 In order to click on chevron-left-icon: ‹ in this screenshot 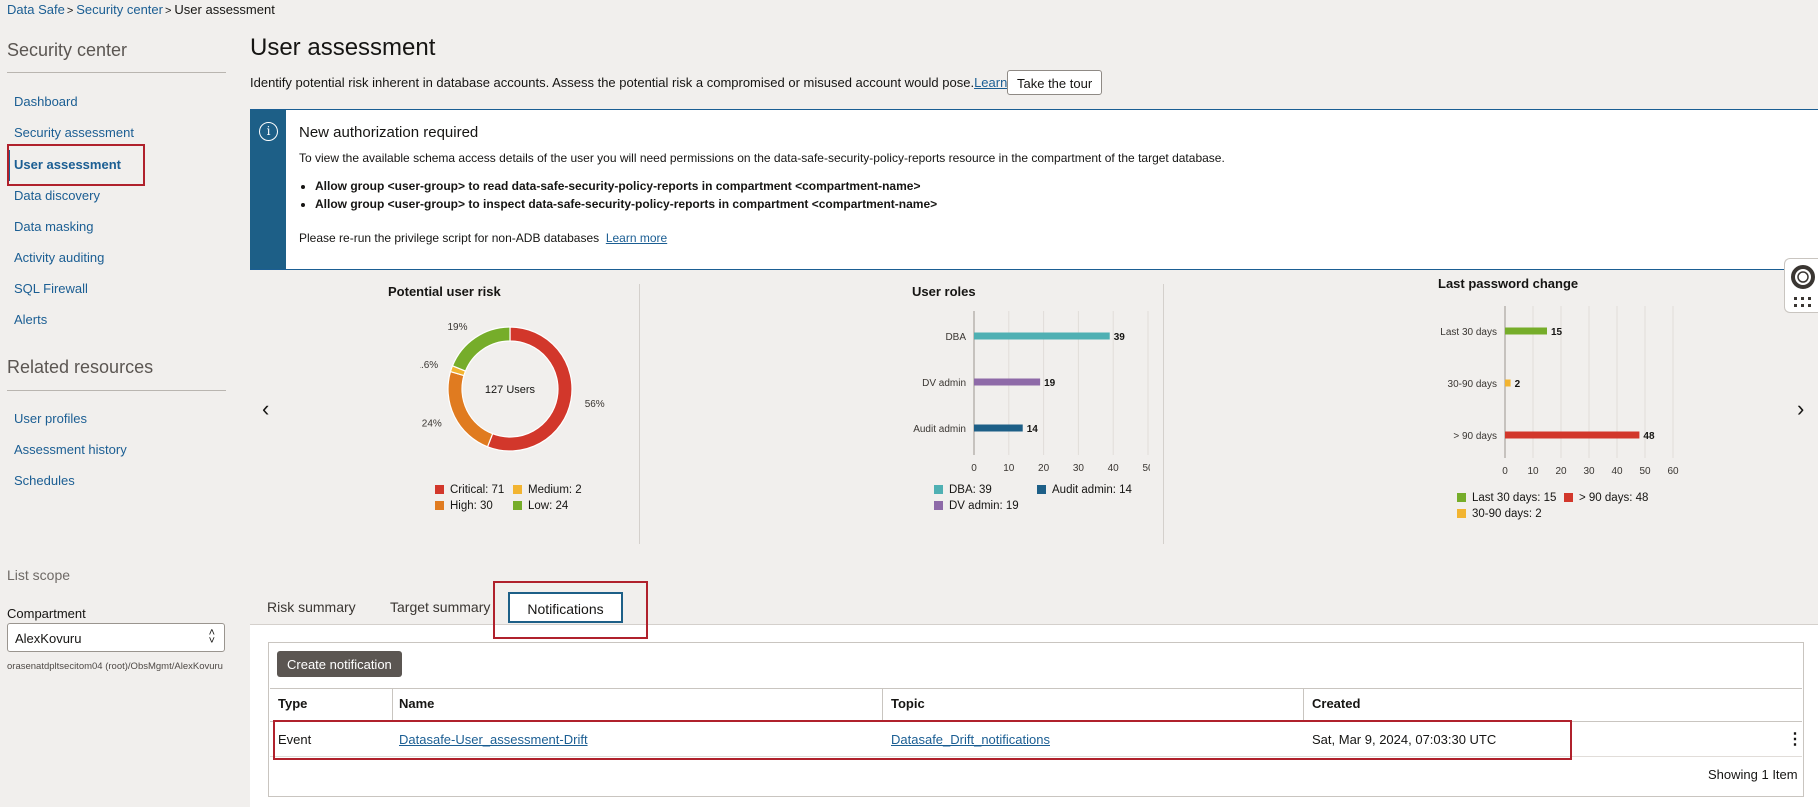, I will do `click(265, 409)`.